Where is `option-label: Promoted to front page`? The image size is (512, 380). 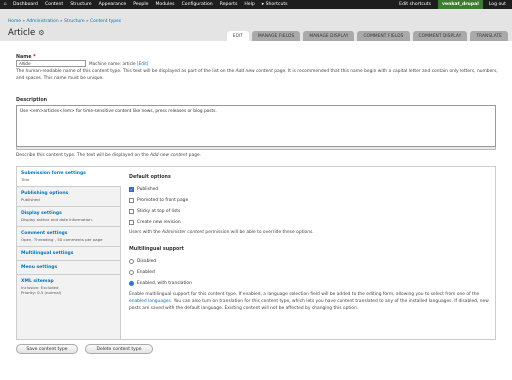 option-label: Promoted to front page is located at coordinates (163, 200).